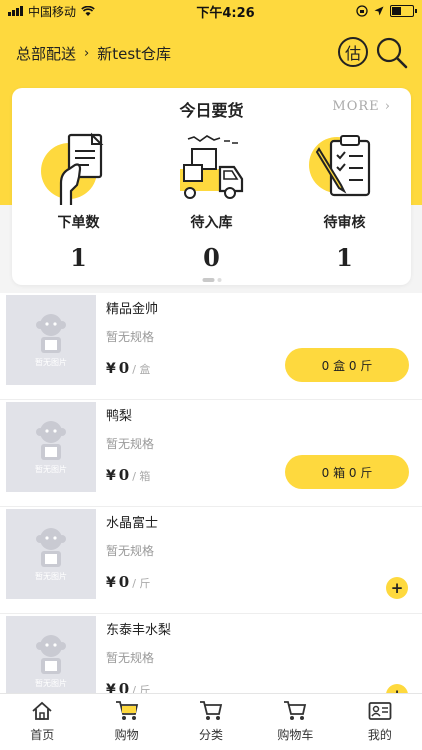  Describe the element at coordinates (52, 11) in the screenshot. I see `carrier-label: 中国移动` at that location.